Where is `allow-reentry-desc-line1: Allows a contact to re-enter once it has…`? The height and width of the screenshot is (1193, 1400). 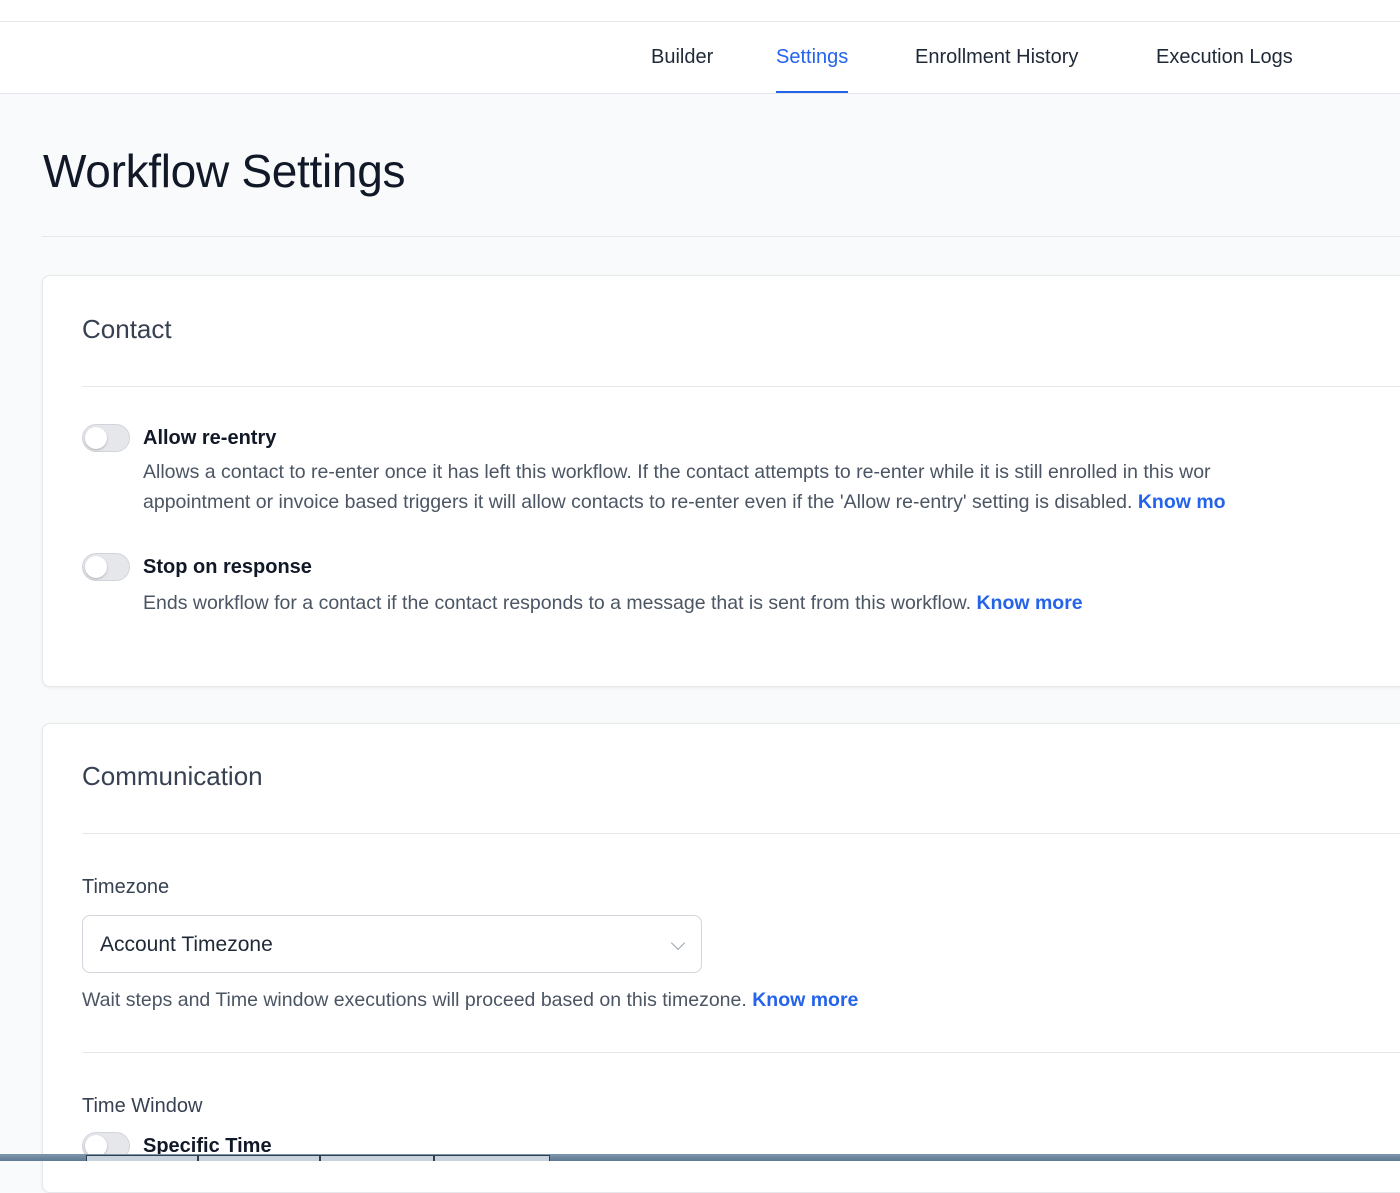 allow-reentry-desc-line1: Allows a contact to re-enter once it has… is located at coordinates (677, 472).